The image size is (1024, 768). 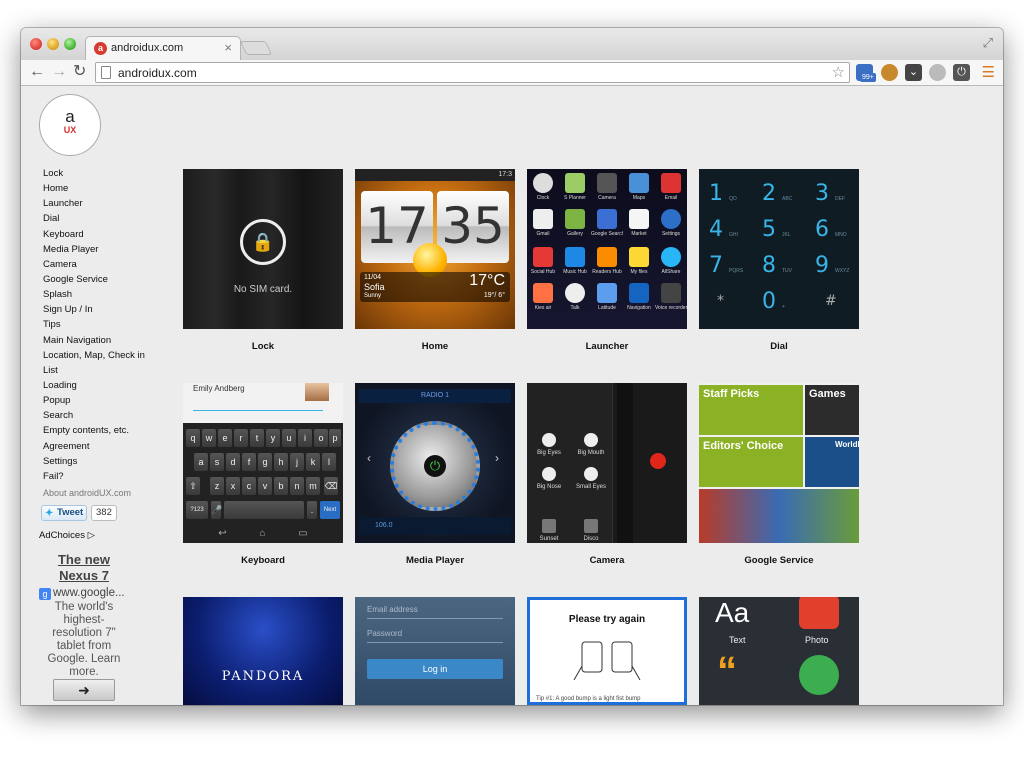 I want to click on key-j: j, so click(x=297, y=462).